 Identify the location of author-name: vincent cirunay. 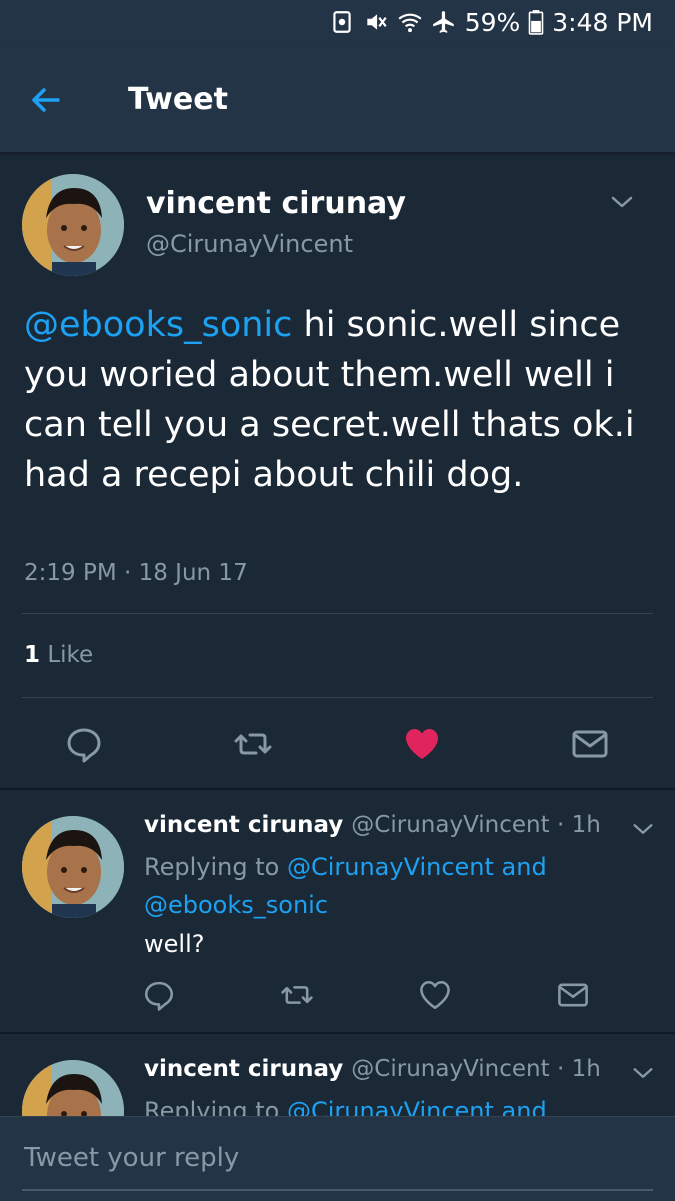
(276, 203).